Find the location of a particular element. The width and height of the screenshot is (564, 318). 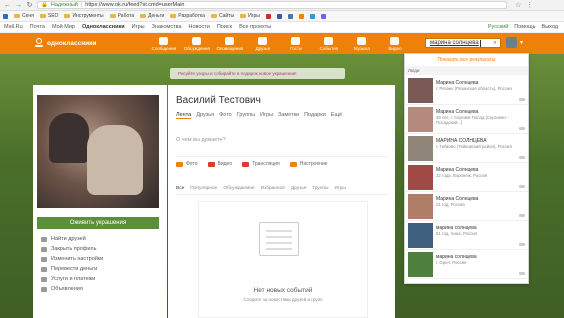

menu-icon: ⋮ is located at coordinates (529, 5).